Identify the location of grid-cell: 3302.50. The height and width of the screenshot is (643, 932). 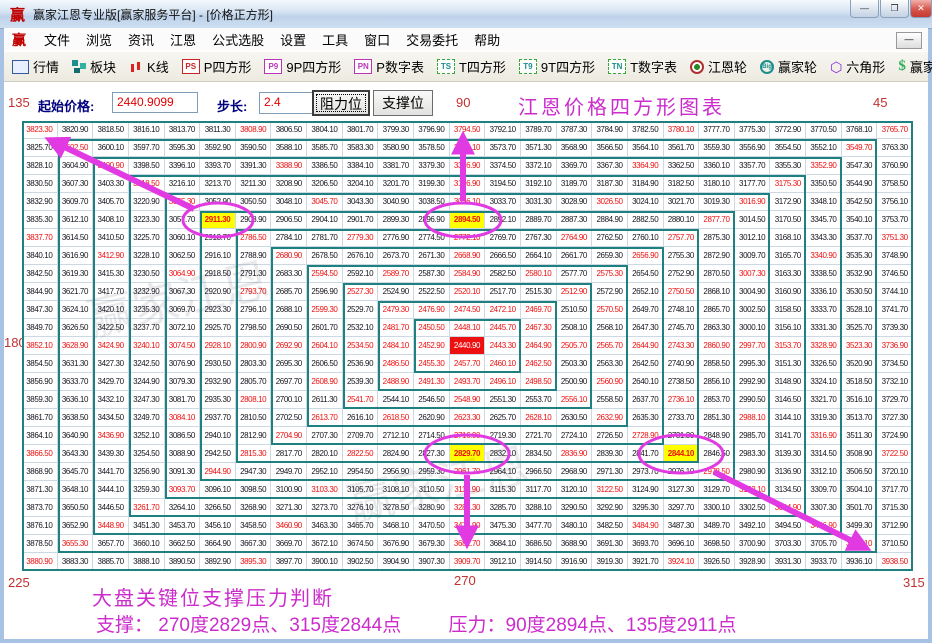
(752, 508).